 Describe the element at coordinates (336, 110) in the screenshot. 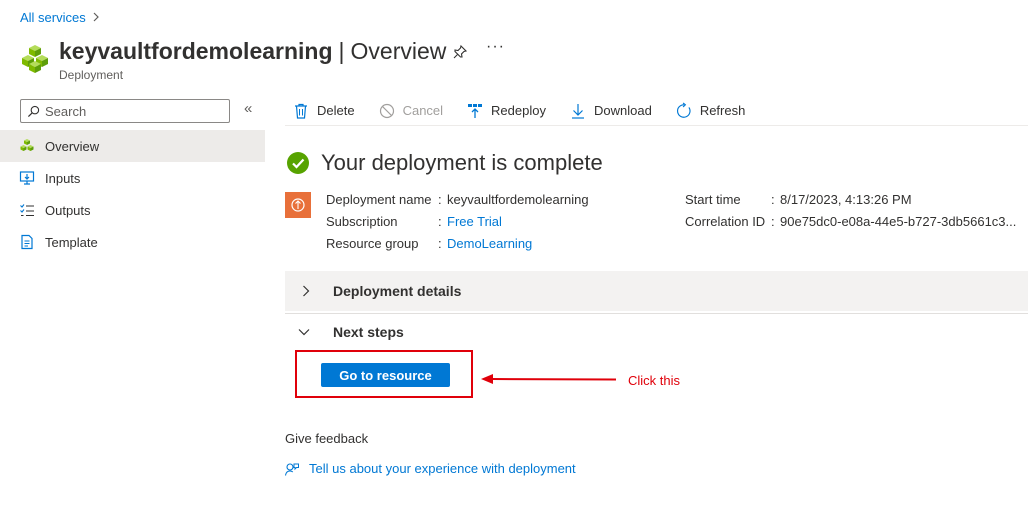

I see `delete-label: Delete` at that location.